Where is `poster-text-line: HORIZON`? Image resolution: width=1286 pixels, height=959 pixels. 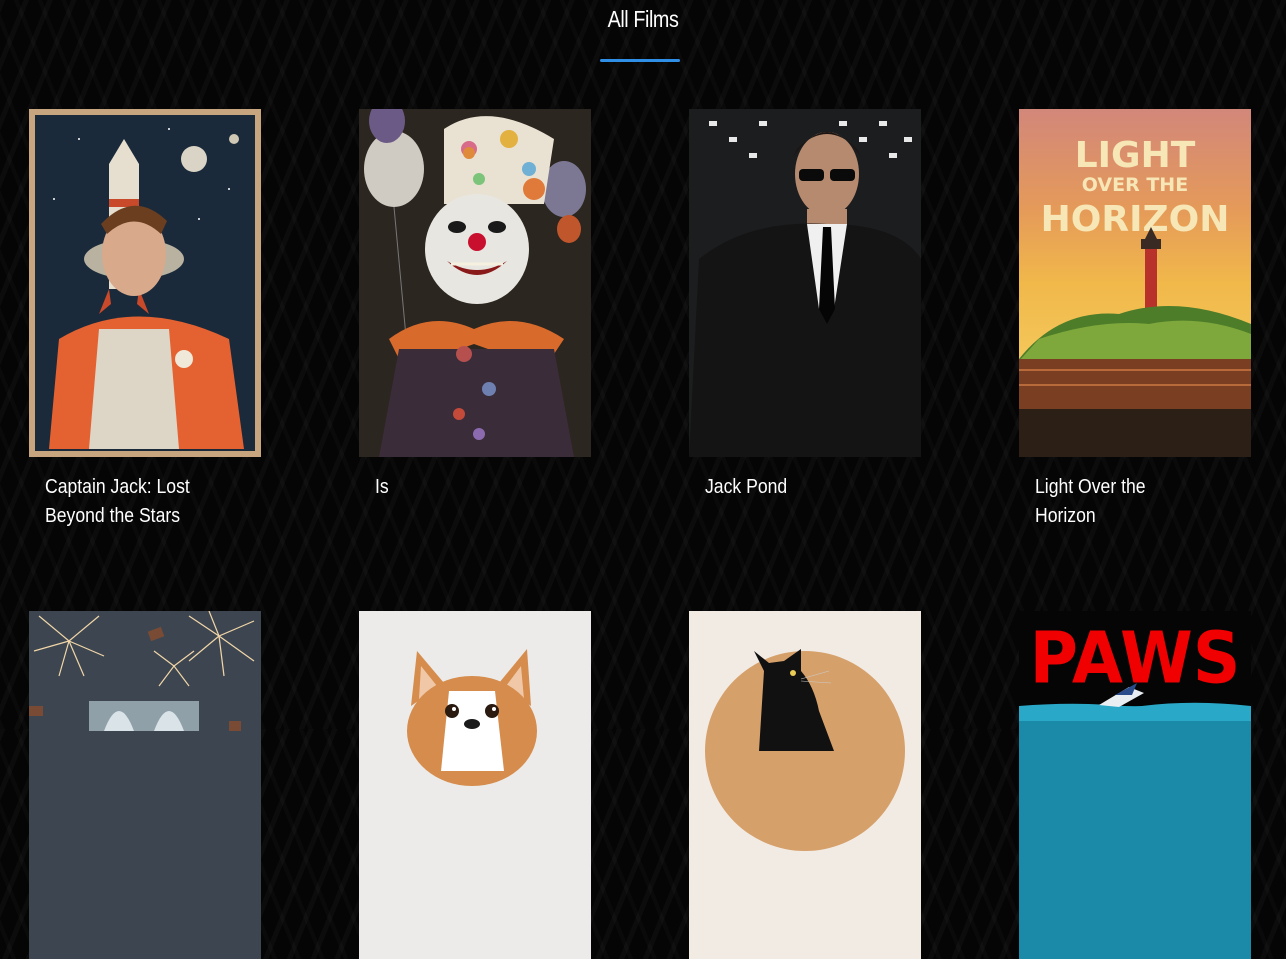 poster-text-line: HORIZON is located at coordinates (1135, 219).